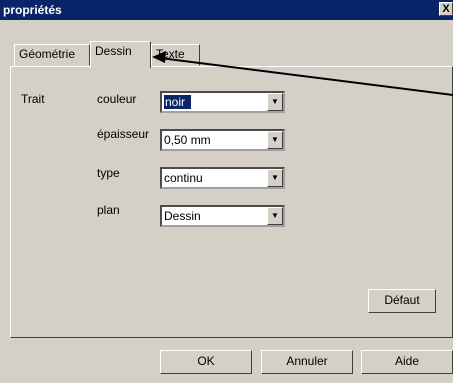 The image size is (453, 383). I want to click on annotation-arrow-head, so click(159, 57).